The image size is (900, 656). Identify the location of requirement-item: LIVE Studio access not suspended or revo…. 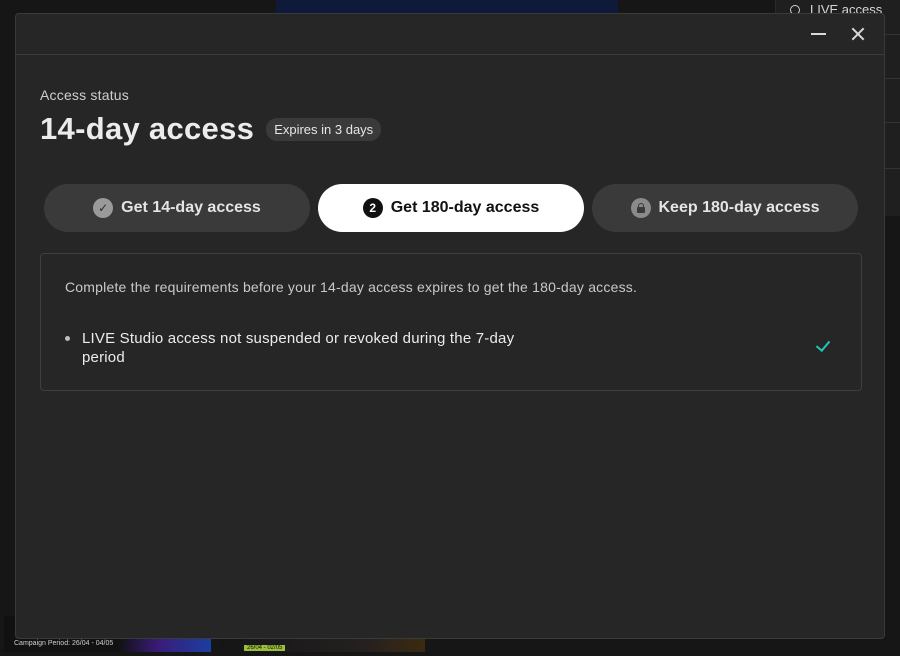
(445, 348).